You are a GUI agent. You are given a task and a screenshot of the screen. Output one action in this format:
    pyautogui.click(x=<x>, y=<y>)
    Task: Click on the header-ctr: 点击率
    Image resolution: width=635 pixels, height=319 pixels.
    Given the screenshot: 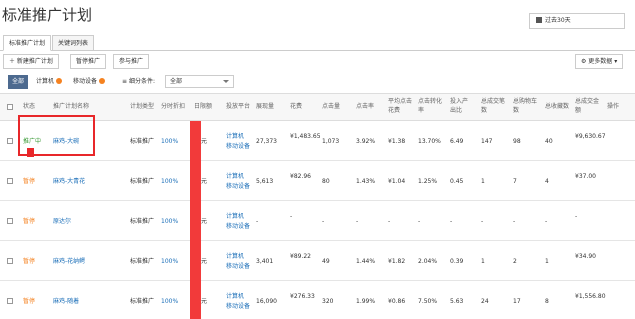 What is the action you would take?
    pyautogui.click(x=365, y=106)
    